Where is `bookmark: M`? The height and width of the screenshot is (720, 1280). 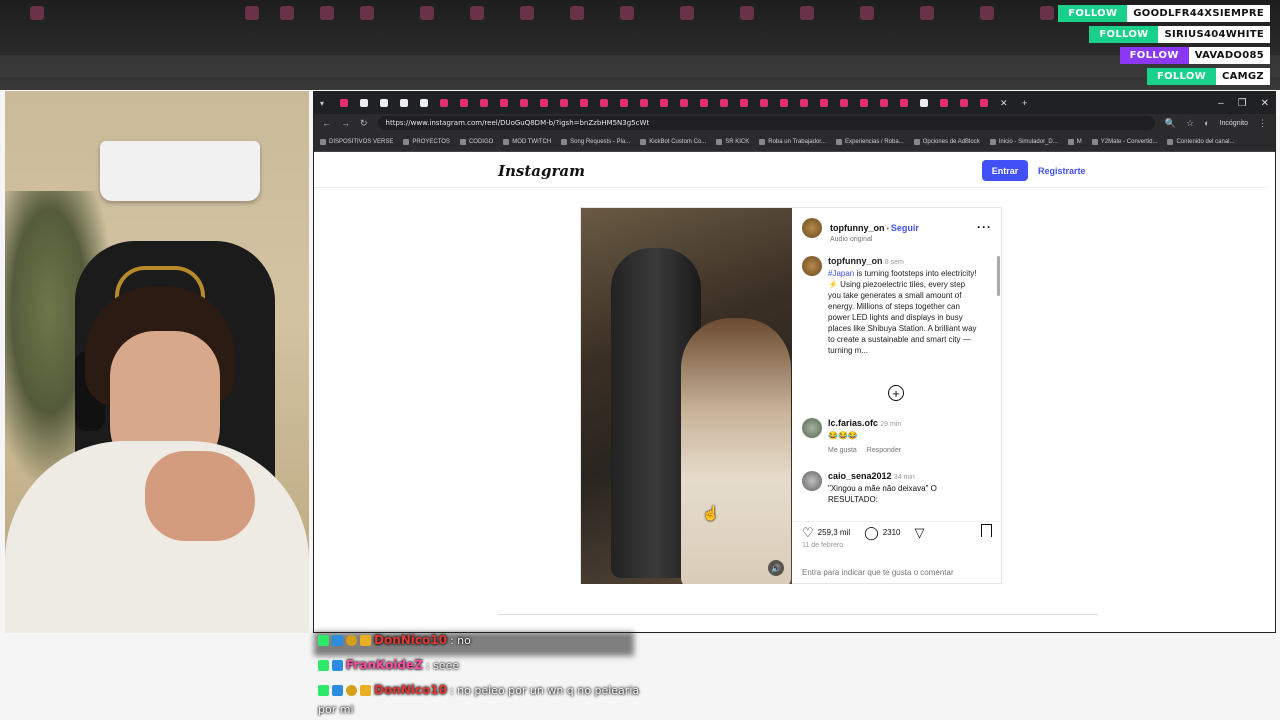 bookmark: M is located at coordinates (1074, 141).